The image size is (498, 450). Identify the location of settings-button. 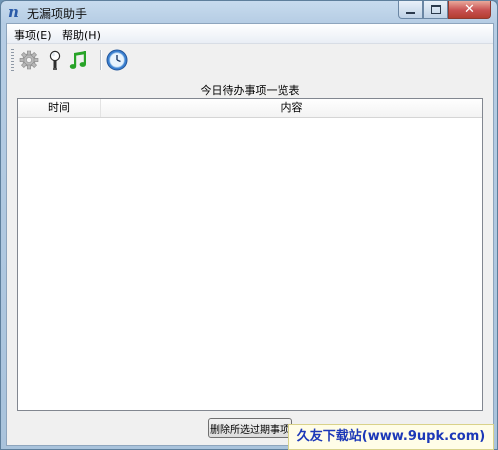
(29, 60).